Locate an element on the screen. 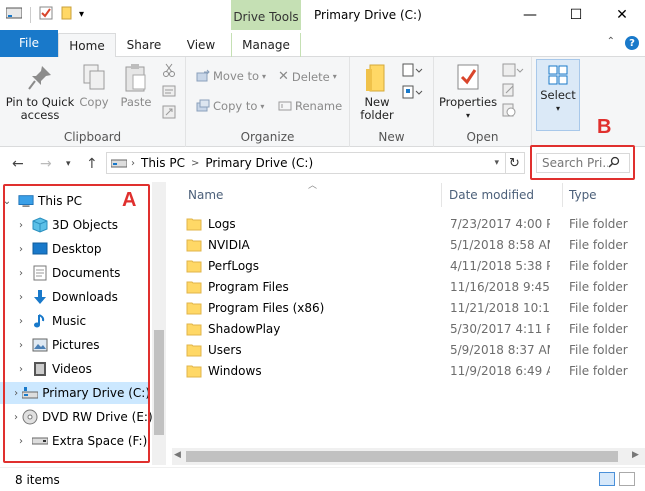 This screenshot has height=491, width=645. copy-to-button: Copy to ▾ is located at coordinates (230, 106).